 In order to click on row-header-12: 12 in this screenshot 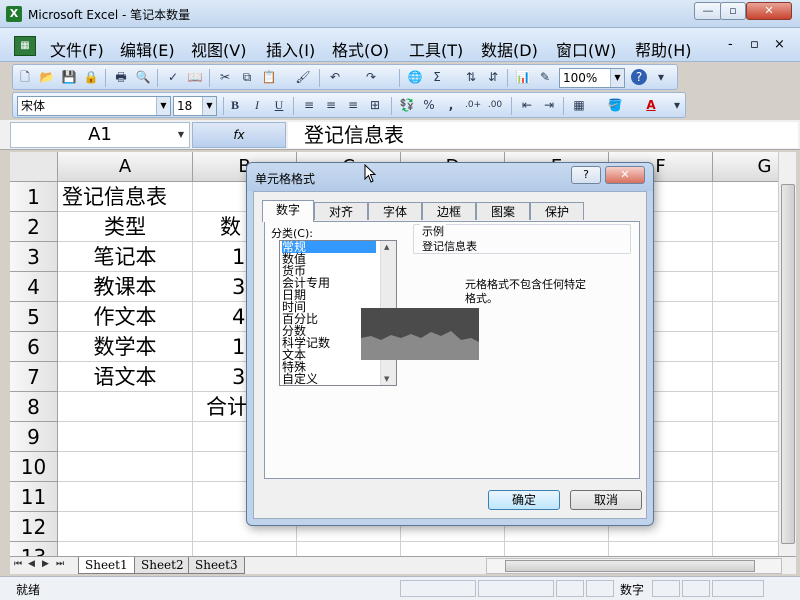, I will do `click(34, 527)`.